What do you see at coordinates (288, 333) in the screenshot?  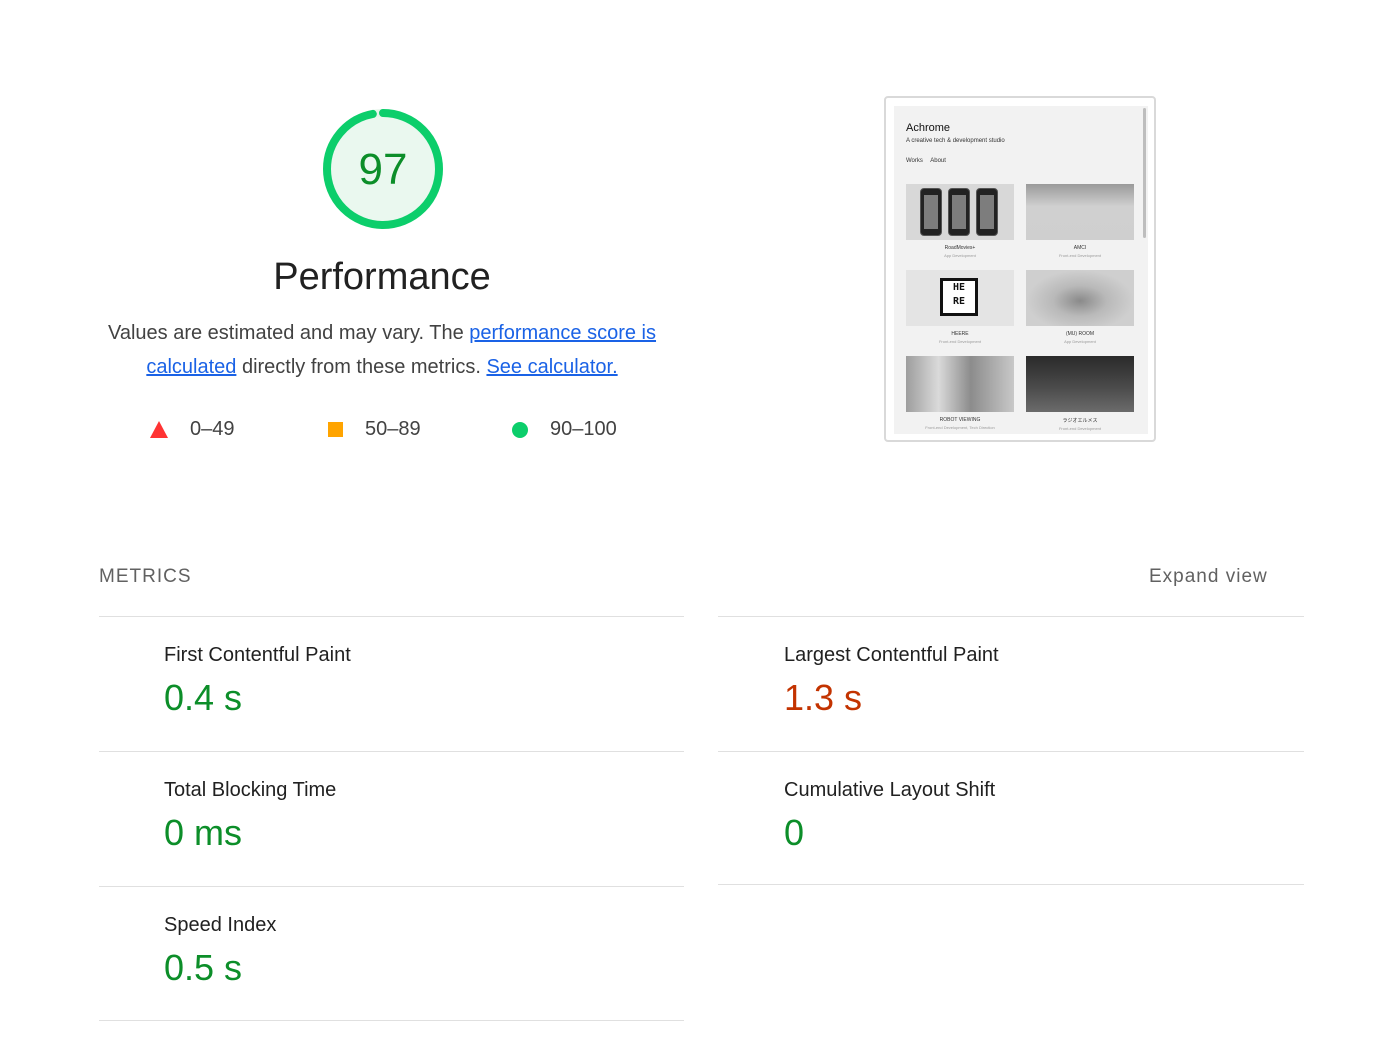 I see `description-text-1: Values are estimated and may vary. The` at bounding box center [288, 333].